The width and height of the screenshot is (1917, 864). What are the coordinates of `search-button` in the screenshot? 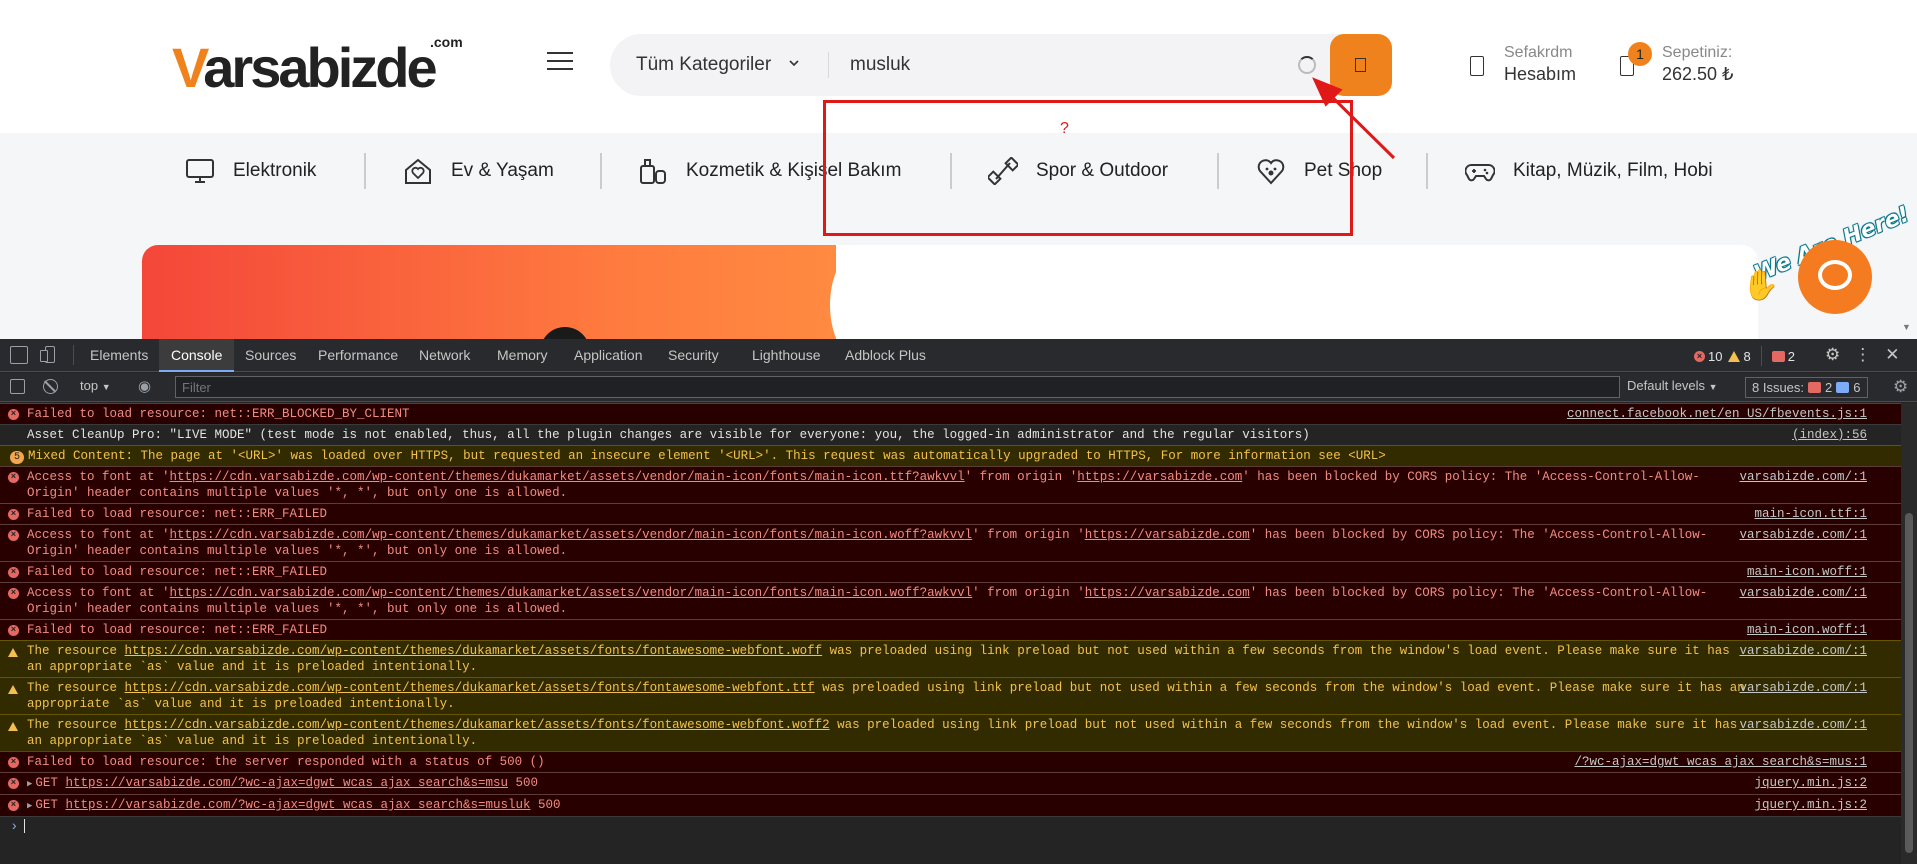 It's located at (1361, 65).